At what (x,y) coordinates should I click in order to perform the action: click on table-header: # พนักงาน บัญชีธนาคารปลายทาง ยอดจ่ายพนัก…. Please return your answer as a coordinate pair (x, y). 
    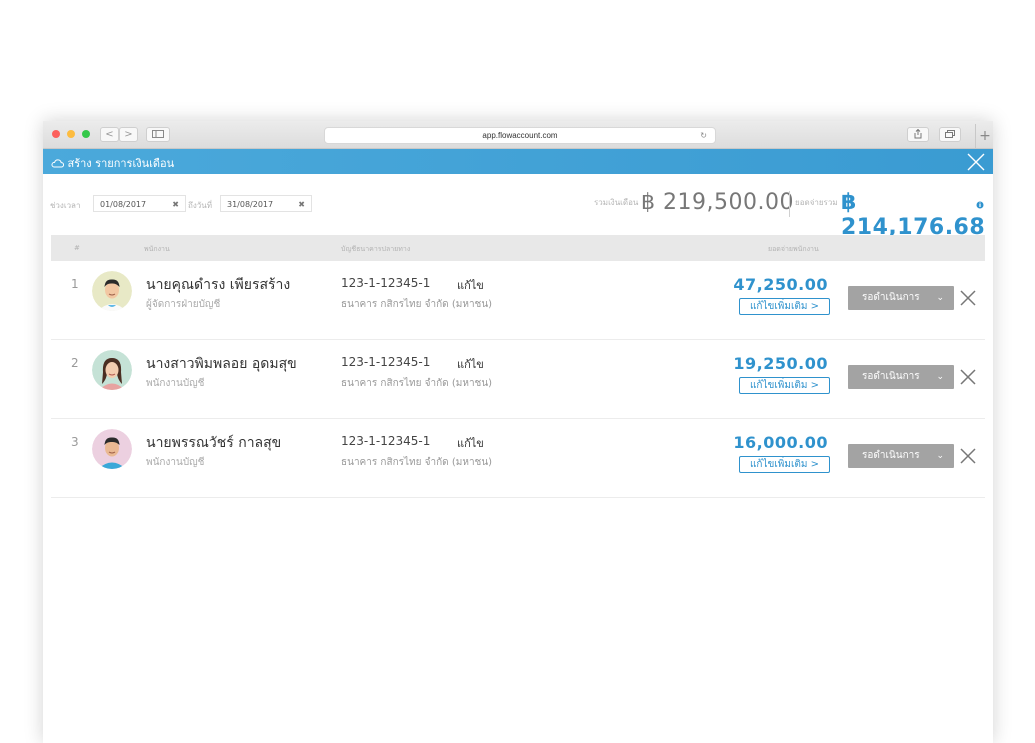
    Looking at the image, I should click on (518, 248).